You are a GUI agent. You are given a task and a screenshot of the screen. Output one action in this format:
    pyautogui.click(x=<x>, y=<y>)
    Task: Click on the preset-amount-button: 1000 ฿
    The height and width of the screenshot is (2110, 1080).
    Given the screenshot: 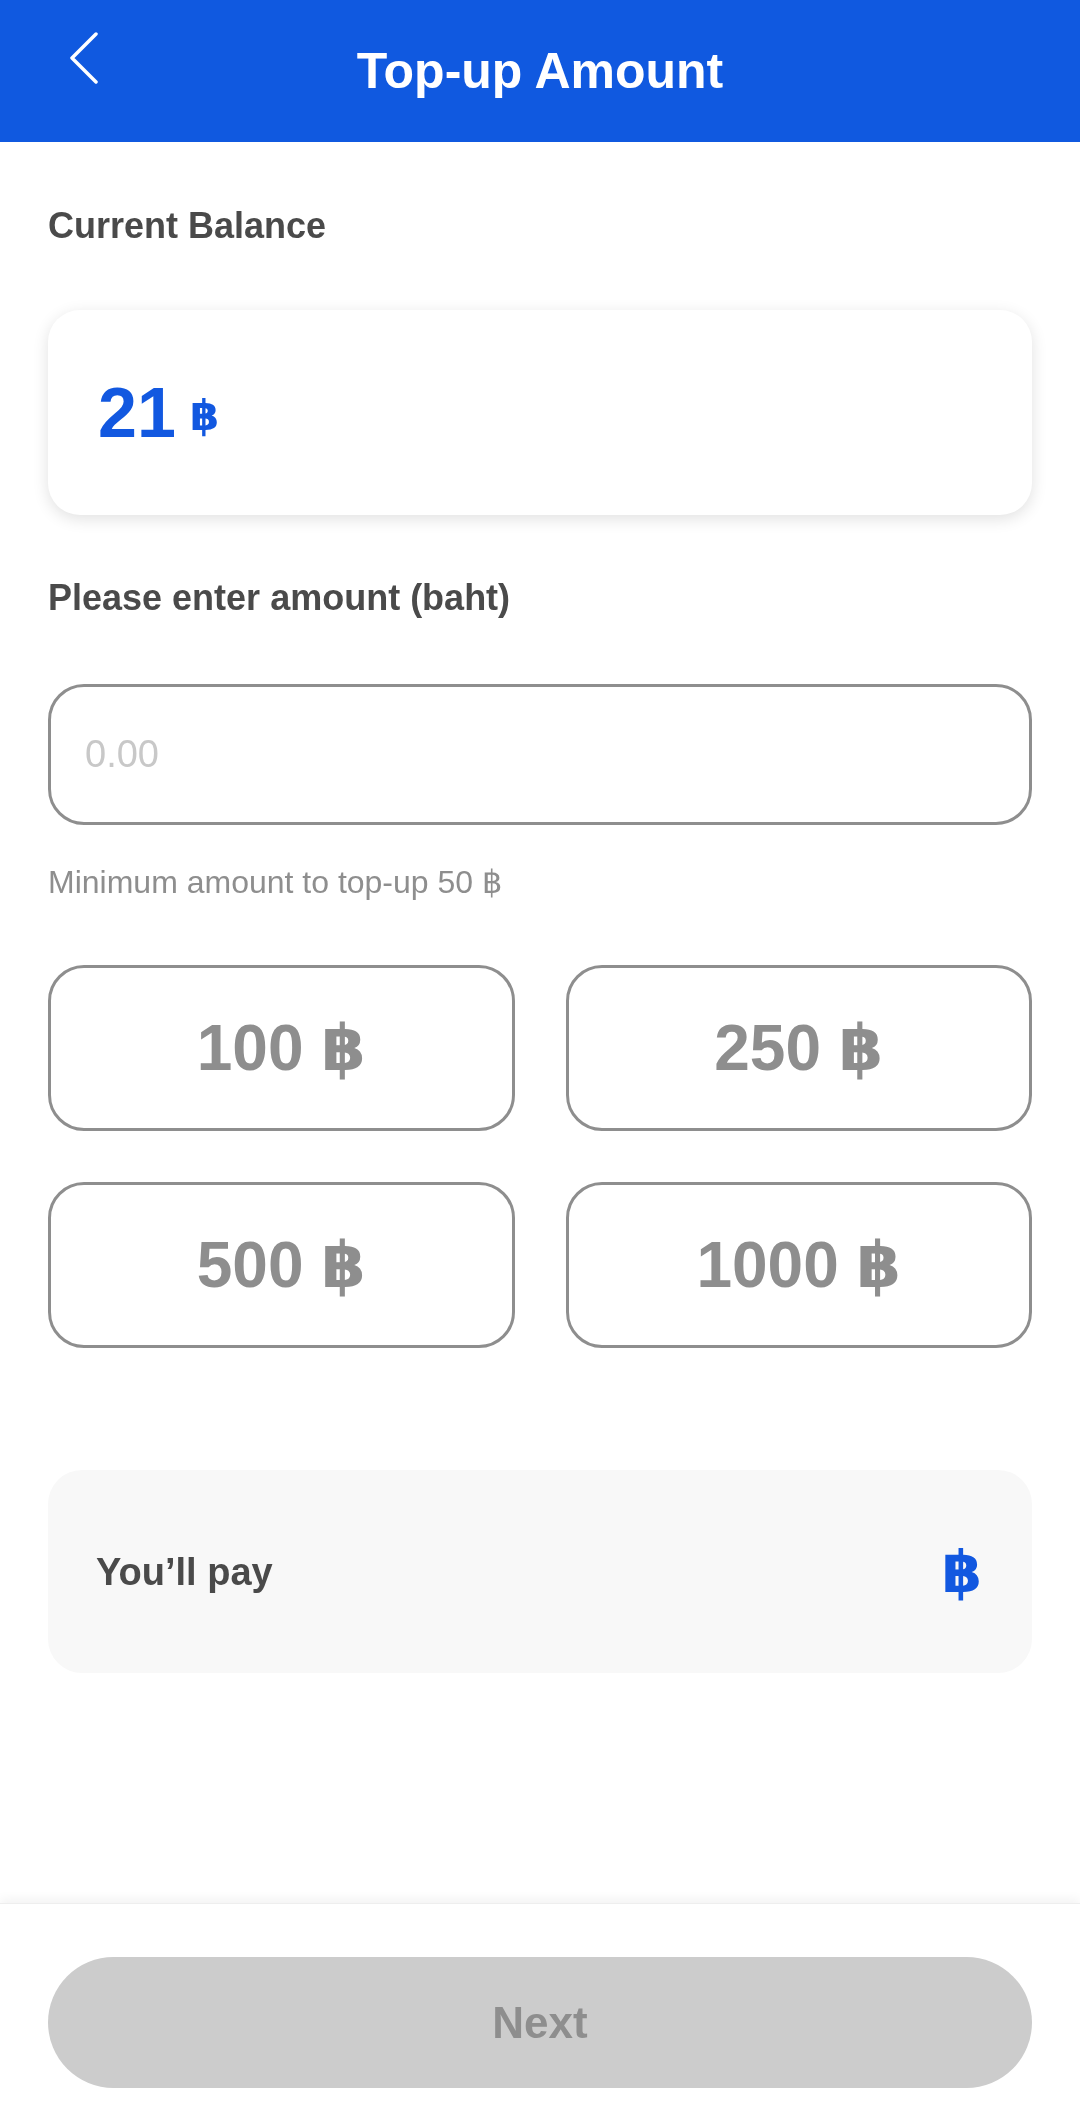 What is the action you would take?
    pyautogui.click(x=798, y=1265)
    